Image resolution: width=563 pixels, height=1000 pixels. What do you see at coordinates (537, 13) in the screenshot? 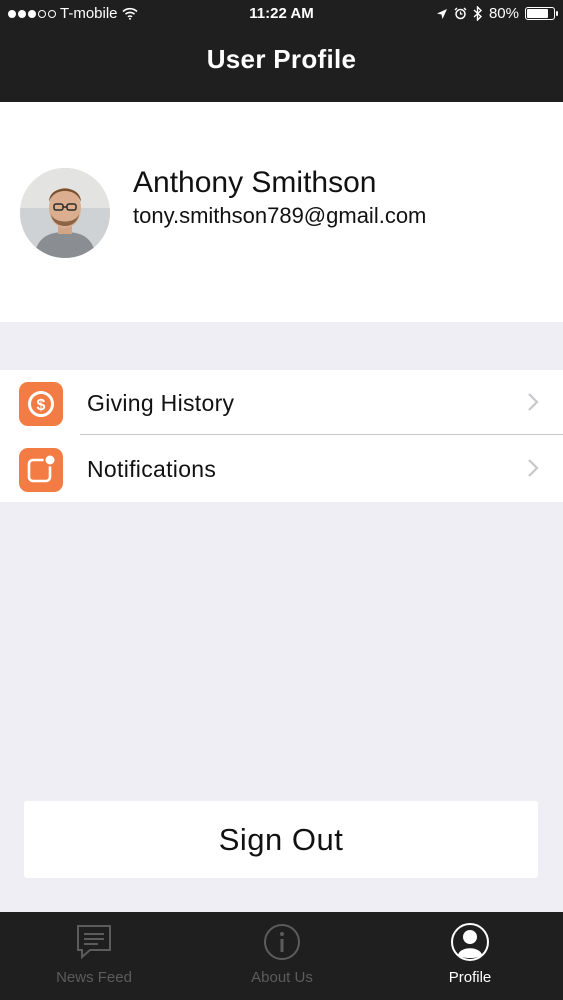
I see `battery-fill` at bounding box center [537, 13].